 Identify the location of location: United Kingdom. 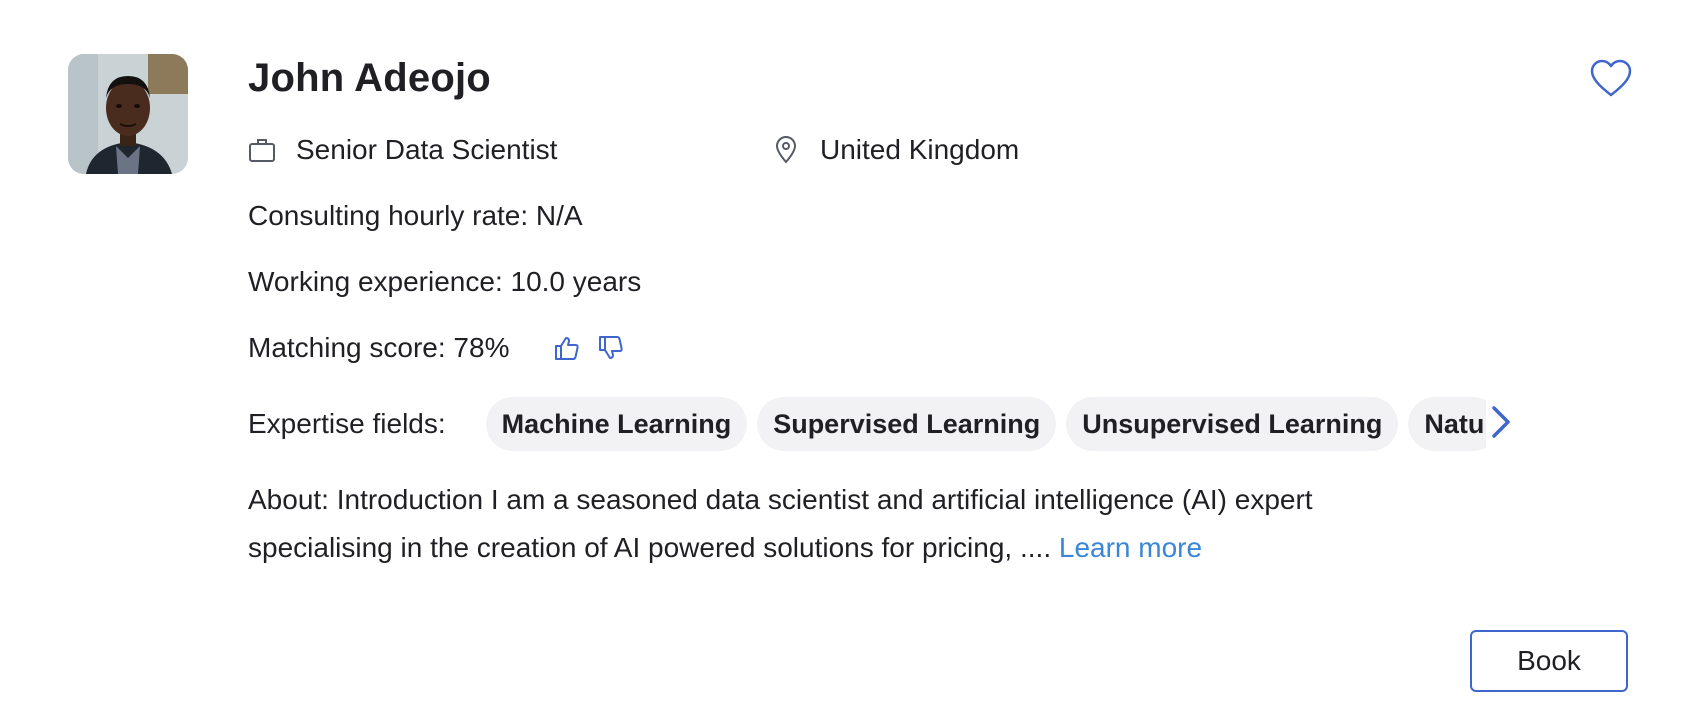
(920, 149).